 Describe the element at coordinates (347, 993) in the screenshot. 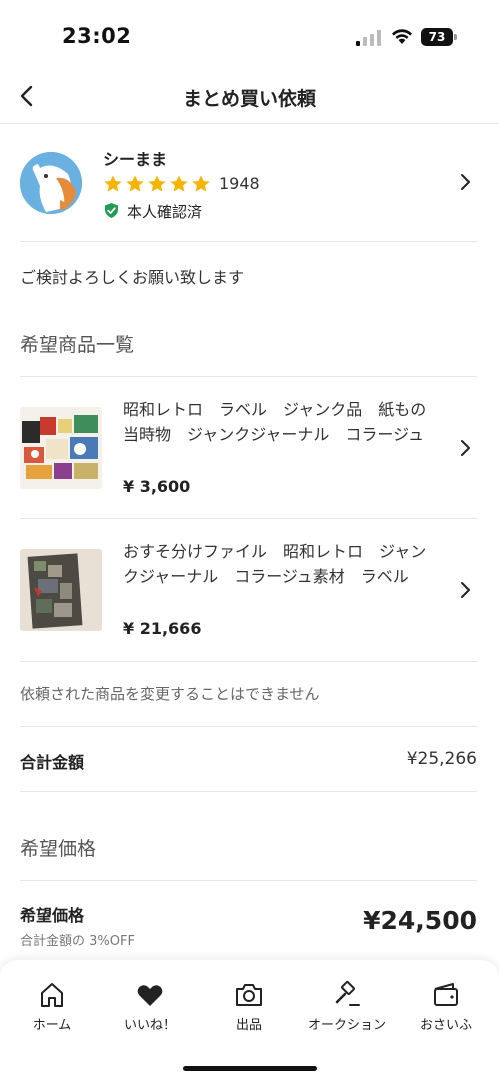

I see `gavel-icon` at that location.